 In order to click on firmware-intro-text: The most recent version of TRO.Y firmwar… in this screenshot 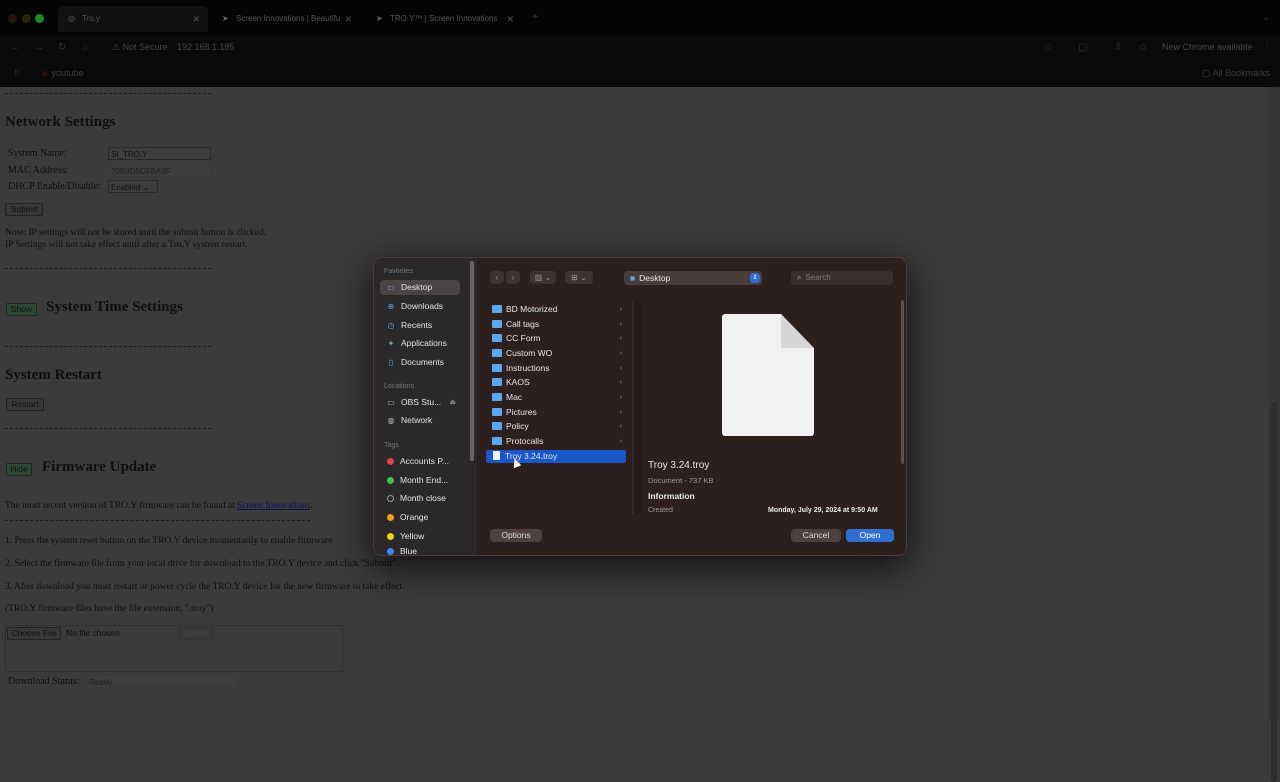, I will do `click(120, 506)`.